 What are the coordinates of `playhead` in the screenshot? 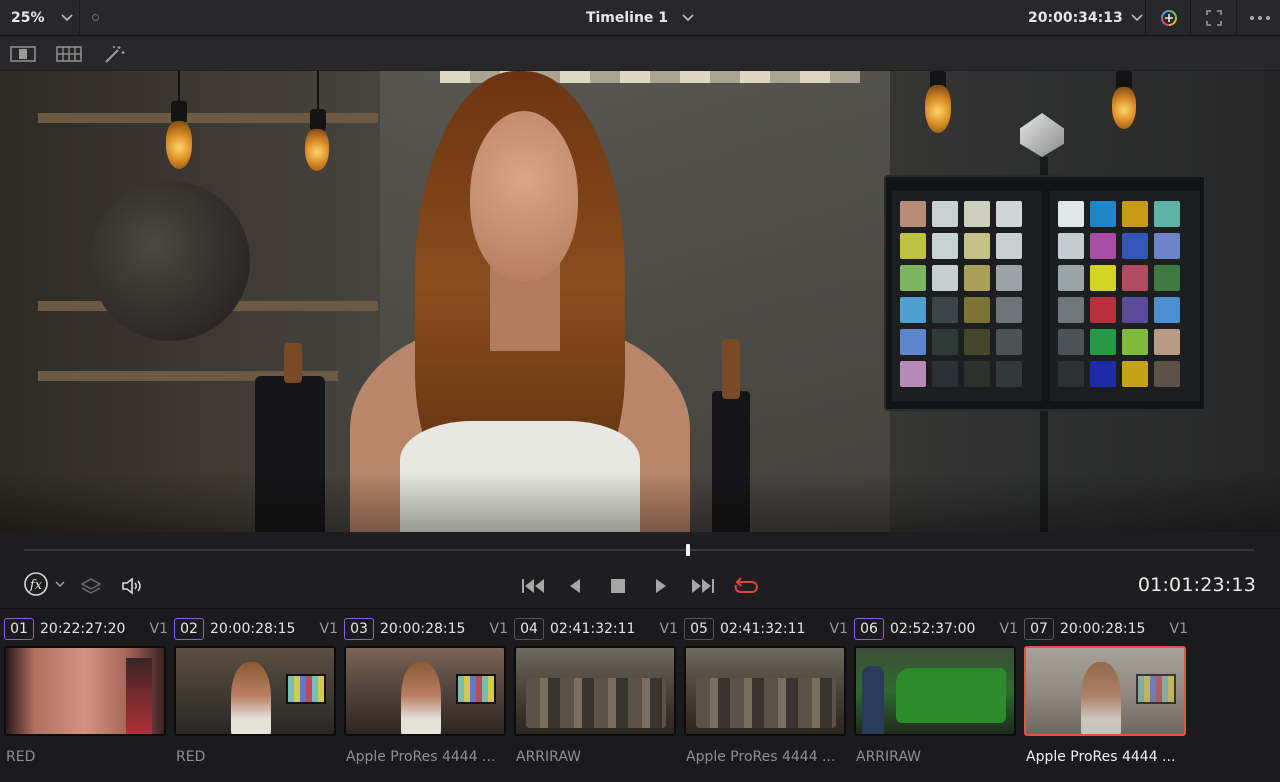 It's located at (688, 550).